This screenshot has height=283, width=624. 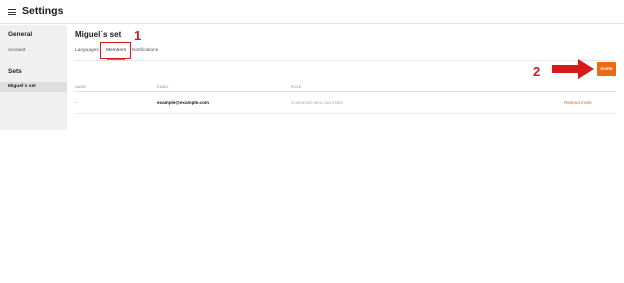 I want to click on role-select: Customize who can invite, so click(x=317, y=102).